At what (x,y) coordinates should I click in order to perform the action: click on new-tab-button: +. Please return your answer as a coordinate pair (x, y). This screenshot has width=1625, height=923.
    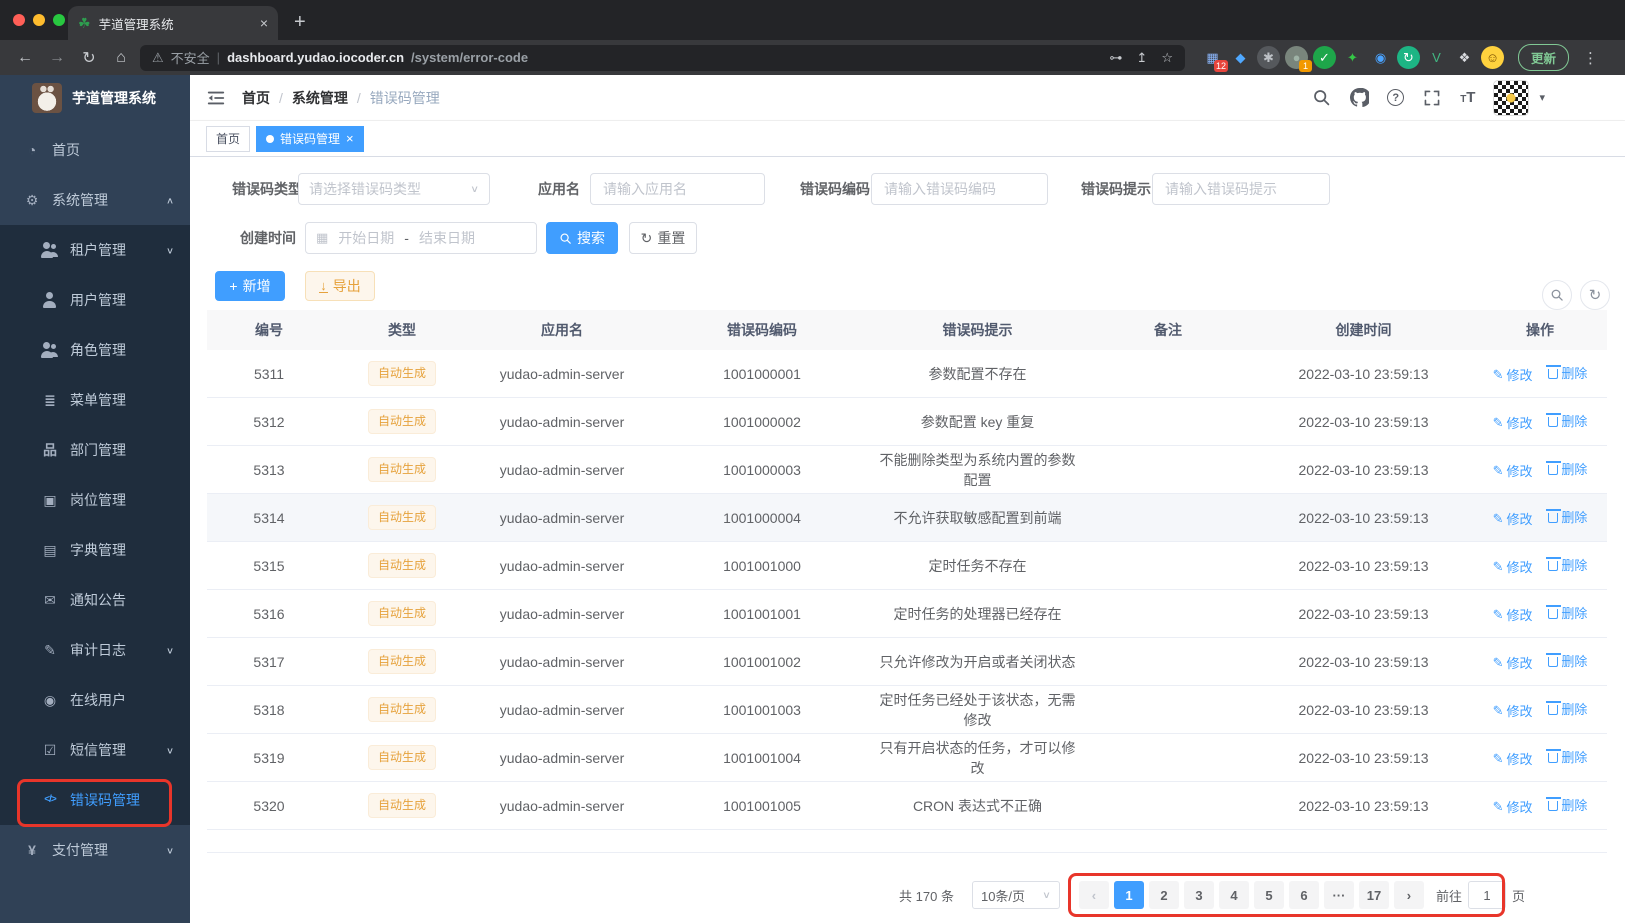
    Looking at the image, I should click on (300, 22).